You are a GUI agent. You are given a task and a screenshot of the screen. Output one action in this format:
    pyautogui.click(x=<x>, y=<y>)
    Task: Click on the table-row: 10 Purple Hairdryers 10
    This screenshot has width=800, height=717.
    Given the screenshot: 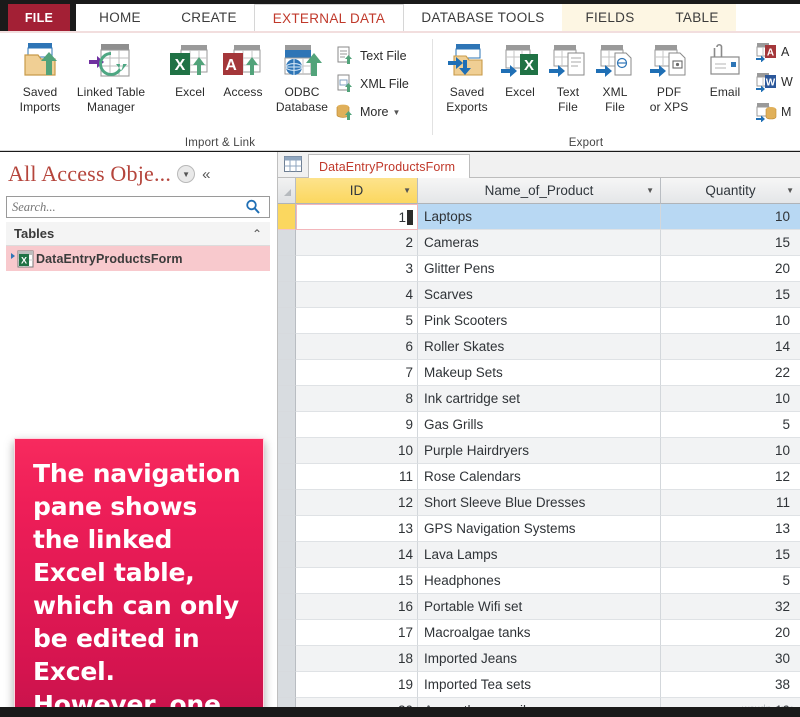 What is the action you would take?
    pyautogui.click(x=539, y=451)
    